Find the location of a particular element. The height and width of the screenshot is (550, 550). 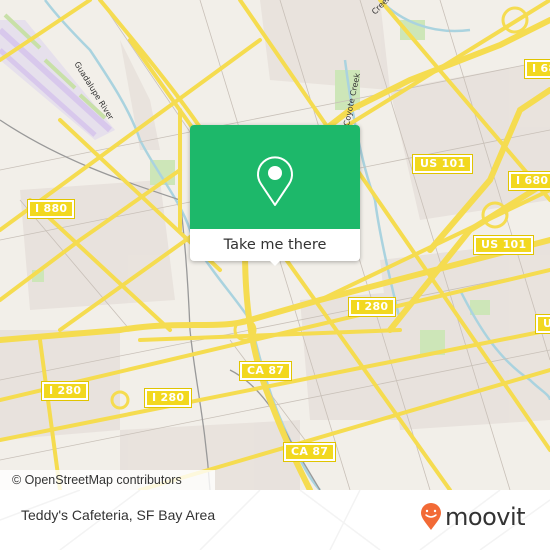

map-attribution: © OpenStreetMap contributors is located at coordinates (107, 480).